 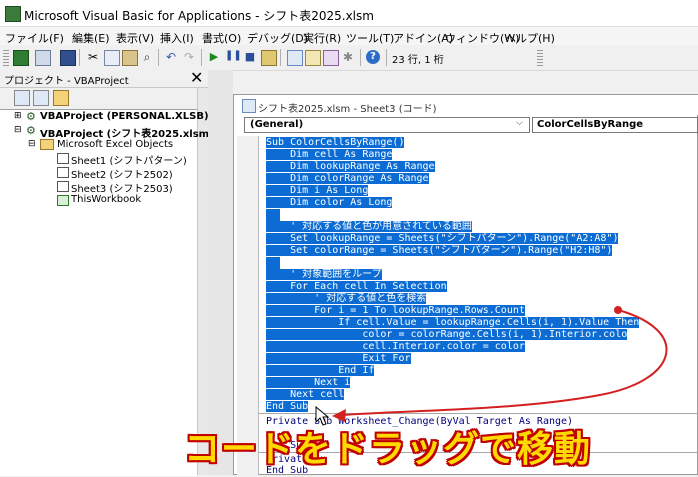 I want to click on tree-item-personal: VBAProject (PERSONAL.XLSB), so click(x=124, y=116).